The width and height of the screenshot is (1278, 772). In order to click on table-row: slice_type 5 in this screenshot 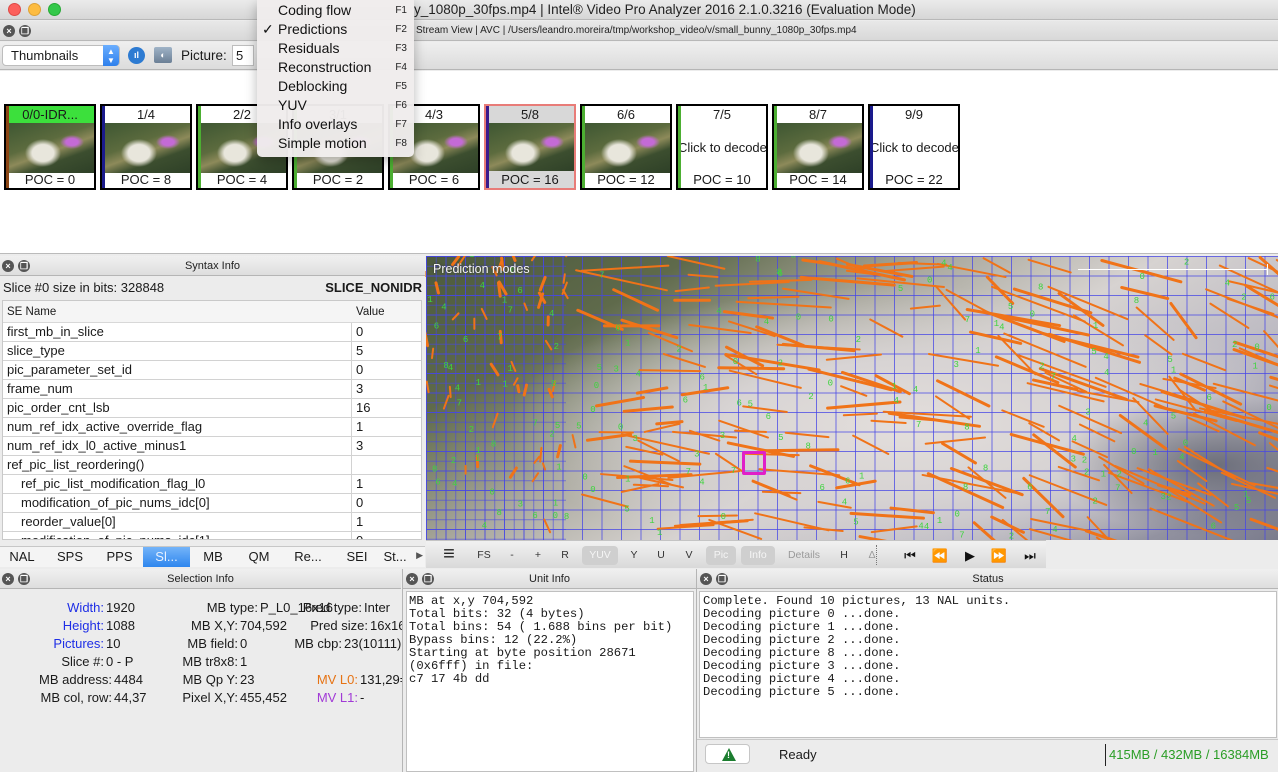, I will do `click(212, 351)`.